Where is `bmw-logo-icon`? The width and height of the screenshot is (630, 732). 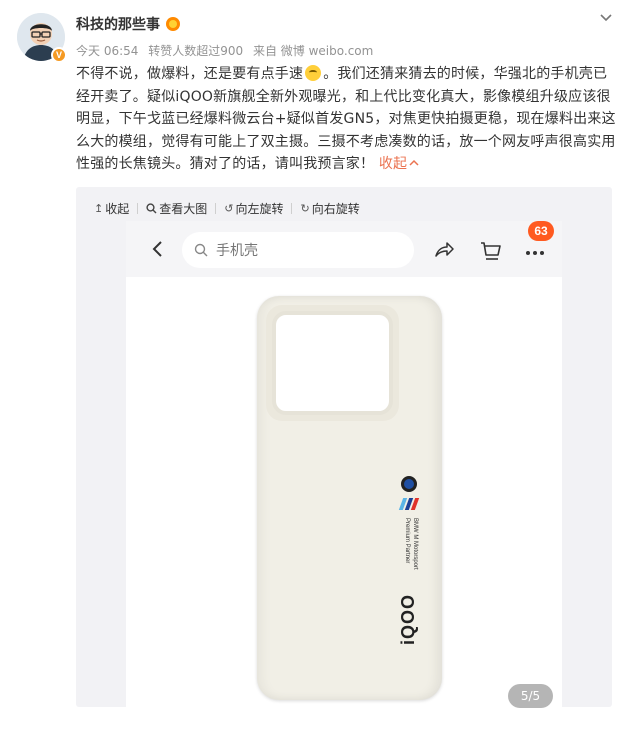
bmw-logo-icon is located at coordinates (409, 484).